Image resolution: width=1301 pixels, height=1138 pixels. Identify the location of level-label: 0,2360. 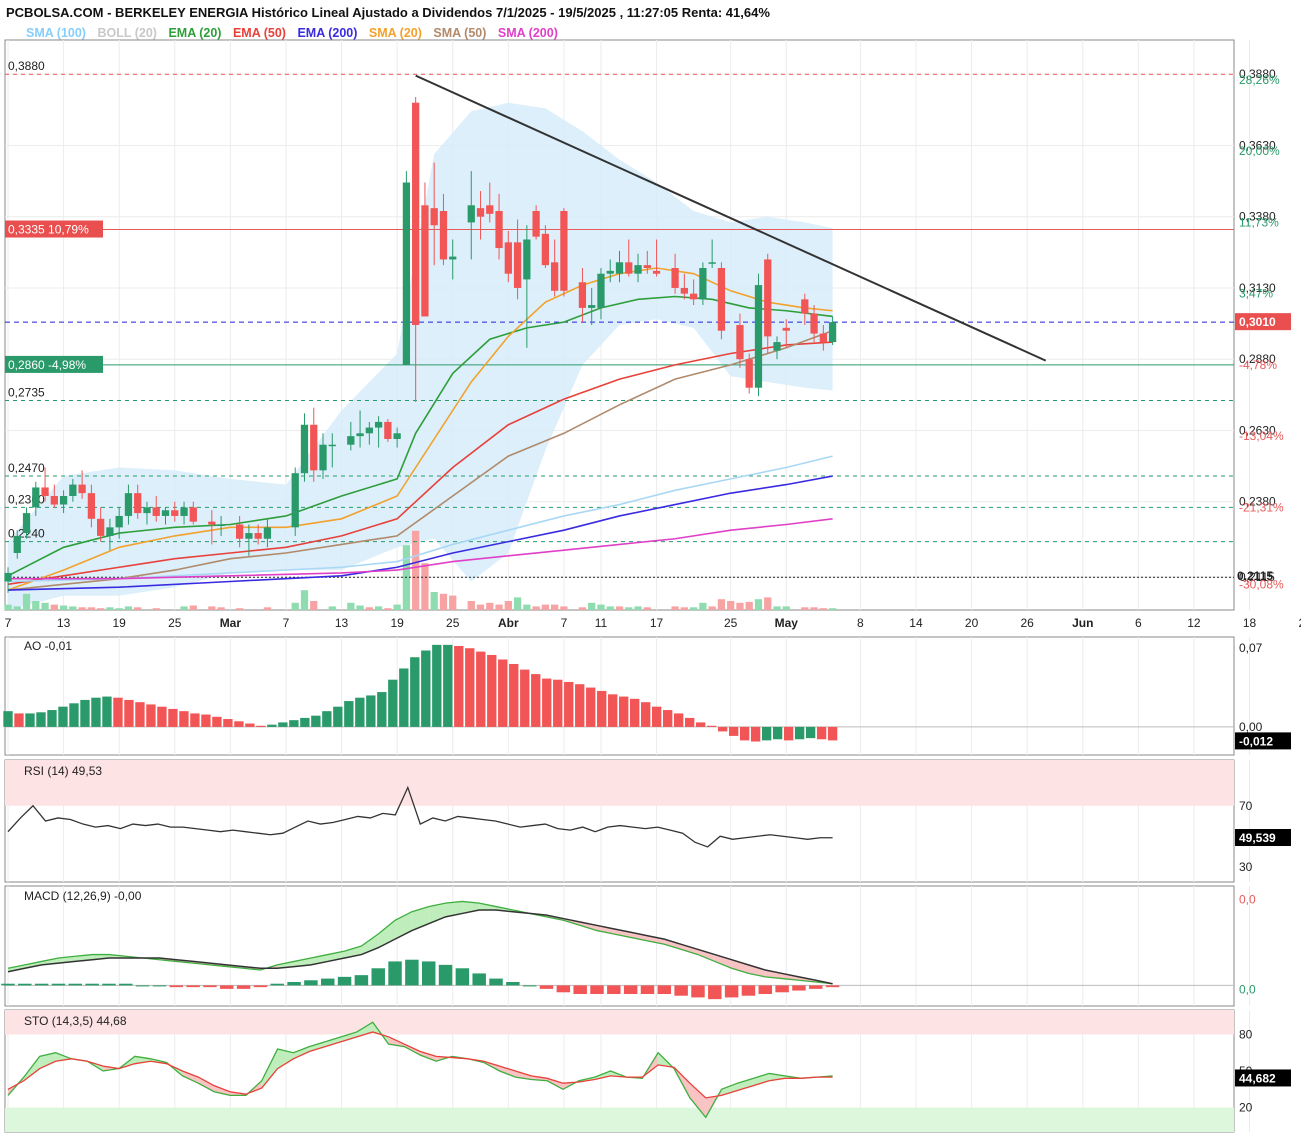
(26, 499).